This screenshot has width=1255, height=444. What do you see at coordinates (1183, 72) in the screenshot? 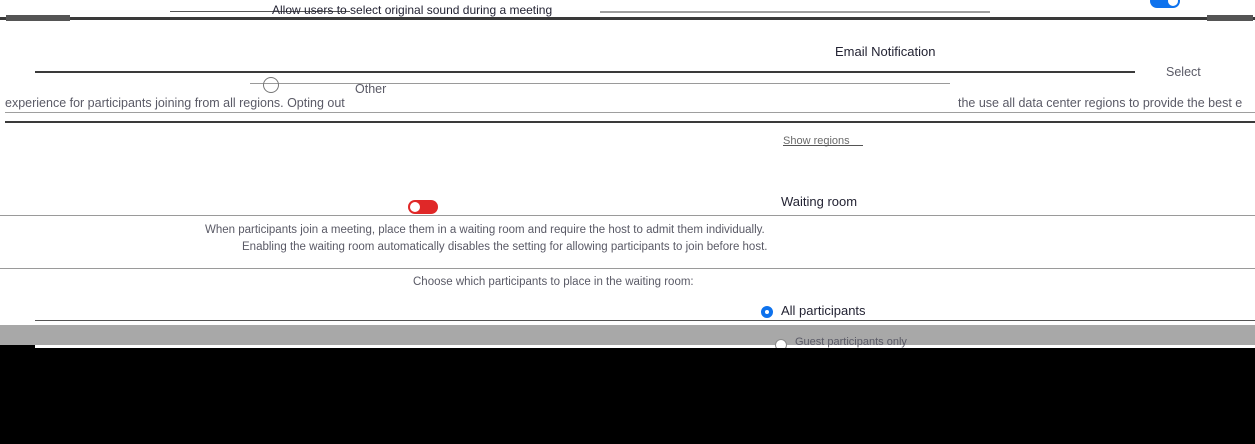
I see `select-label: Select` at bounding box center [1183, 72].